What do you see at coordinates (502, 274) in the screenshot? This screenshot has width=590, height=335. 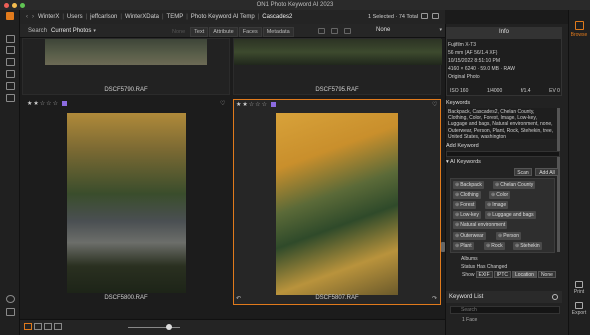 I see `show-iptc-button: IPTC` at bounding box center [502, 274].